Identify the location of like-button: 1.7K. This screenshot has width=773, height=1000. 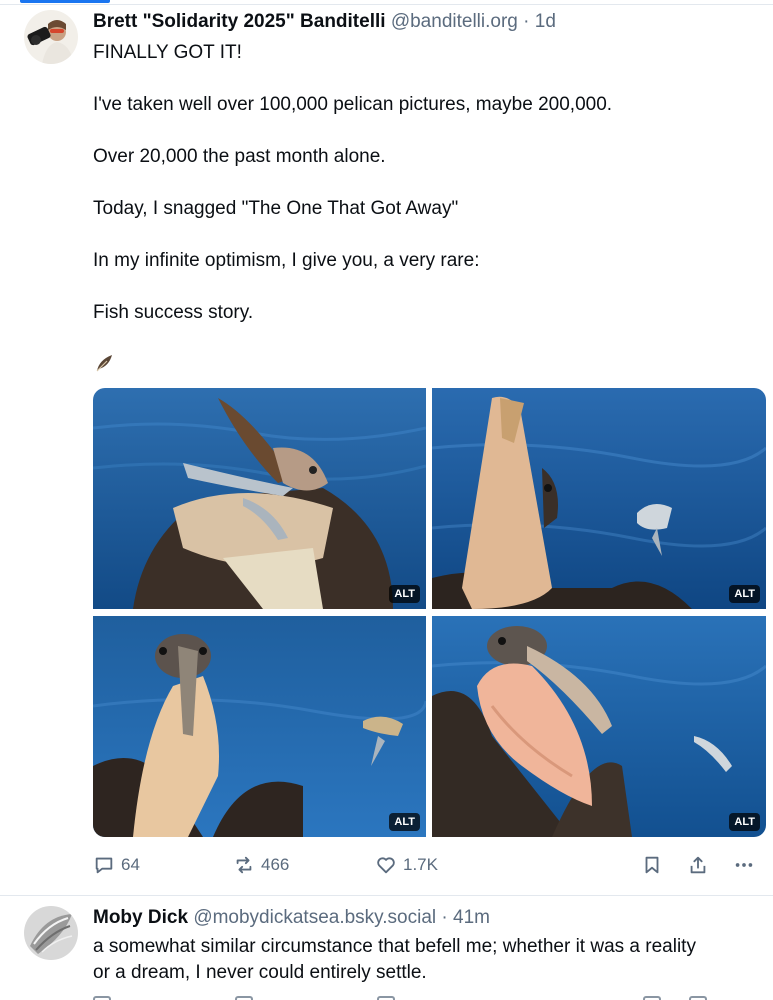
(406, 865).